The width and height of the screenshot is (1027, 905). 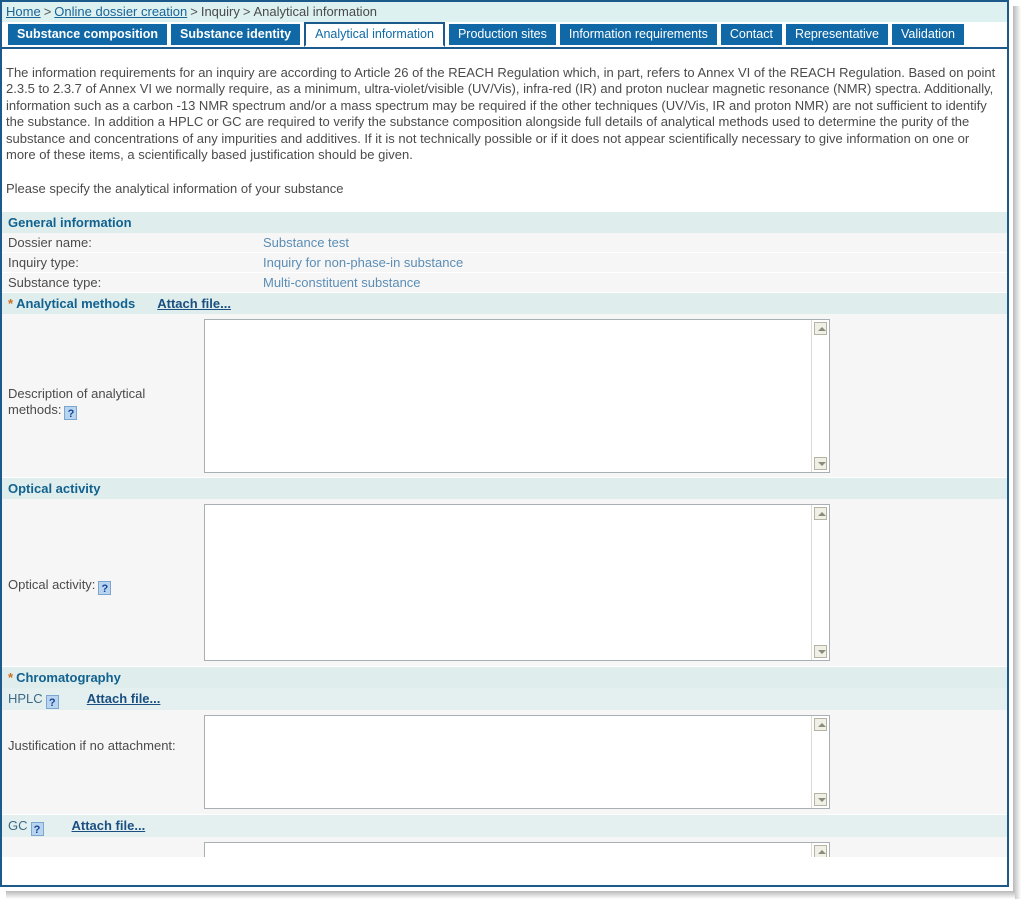 What do you see at coordinates (363, 263) in the screenshot?
I see `inquiry-type-value: Inquiry for non-phase-in substance` at bounding box center [363, 263].